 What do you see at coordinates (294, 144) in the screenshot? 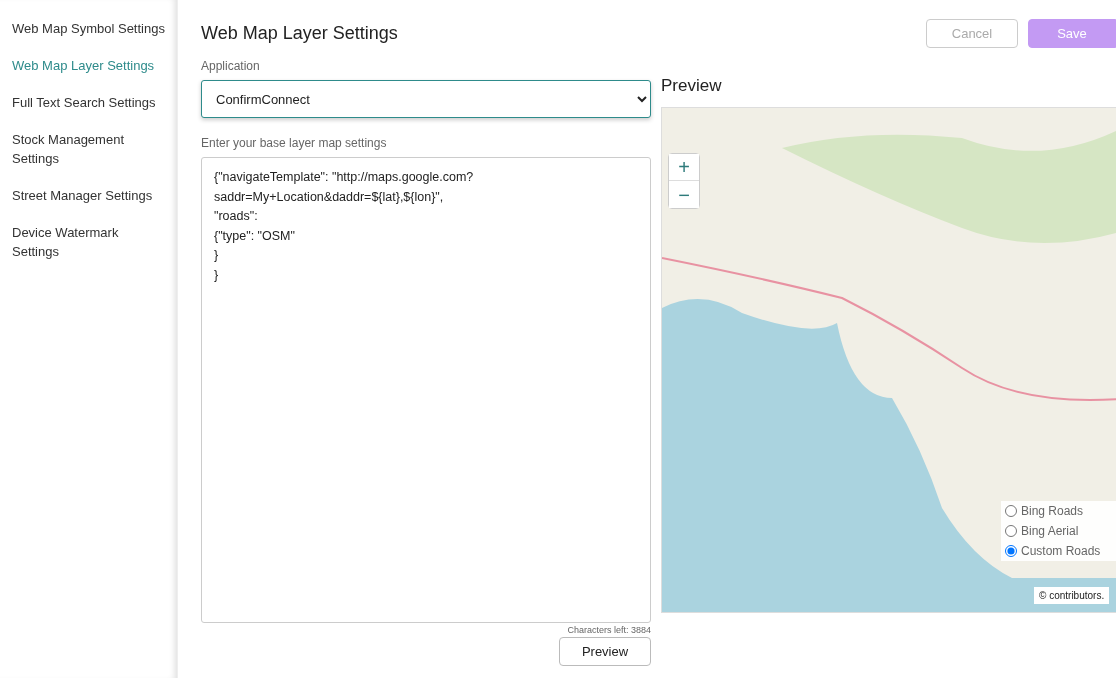
I see `field-label: Enter your base layer map settings` at bounding box center [294, 144].